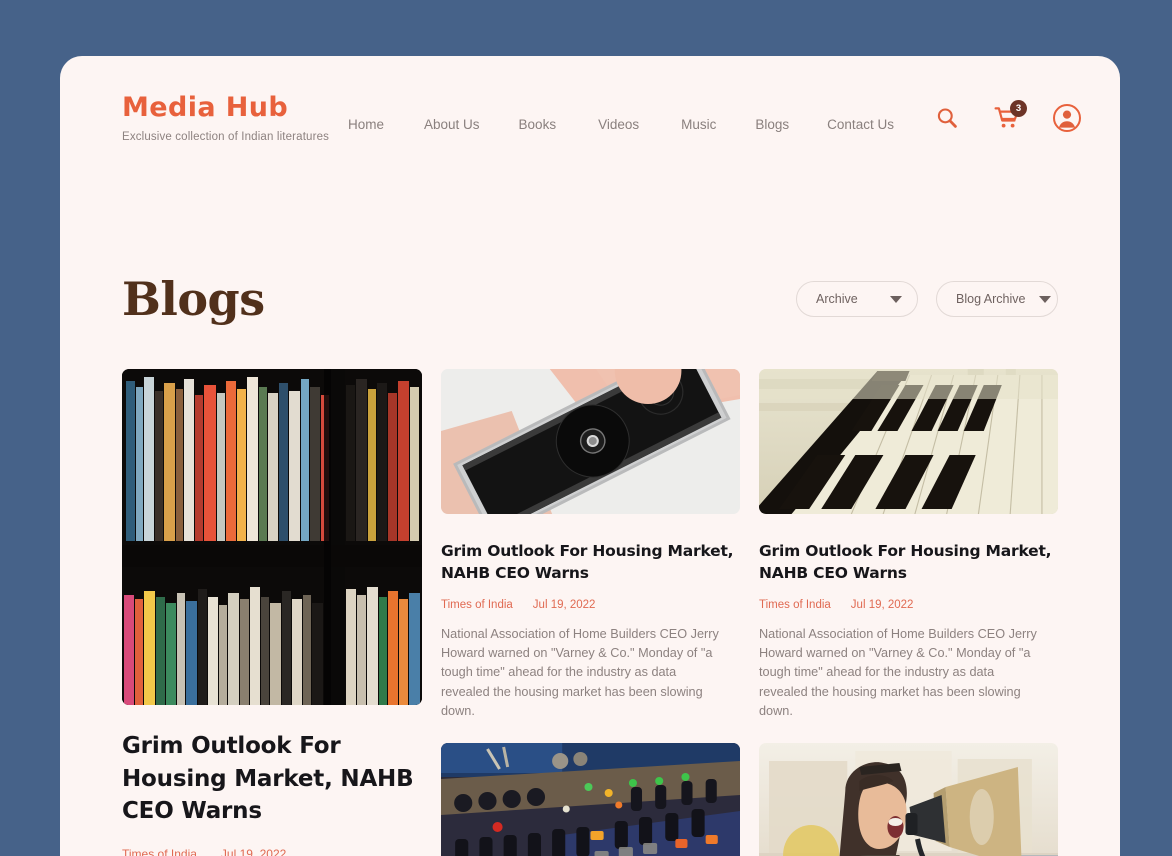 Image resolution: width=1172 pixels, height=856 pixels. I want to click on header-actions: 3, so click(1007, 118).